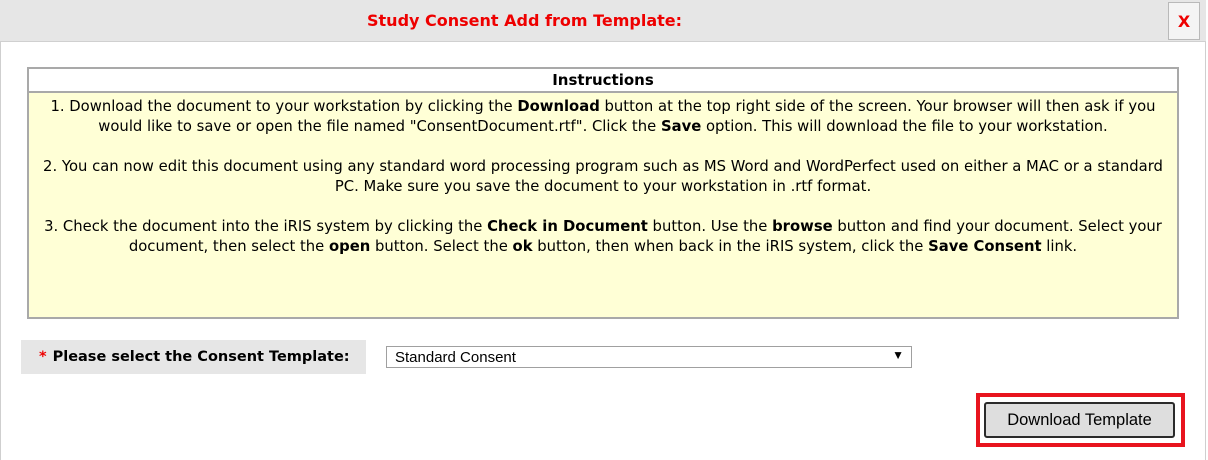 This screenshot has width=1208, height=460. What do you see at coordinates (201, 357) in the screenshot?
I see `consent-template-label-text: Please select the Consent Template:` at bounding box center [201, 357].